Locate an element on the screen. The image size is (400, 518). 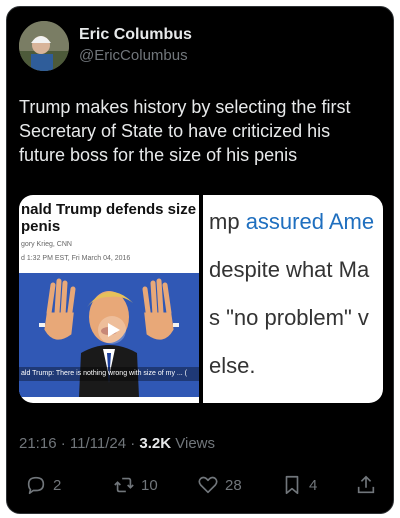
article-byline: gory Krieg, CNN is located at coordinates (46, 244).